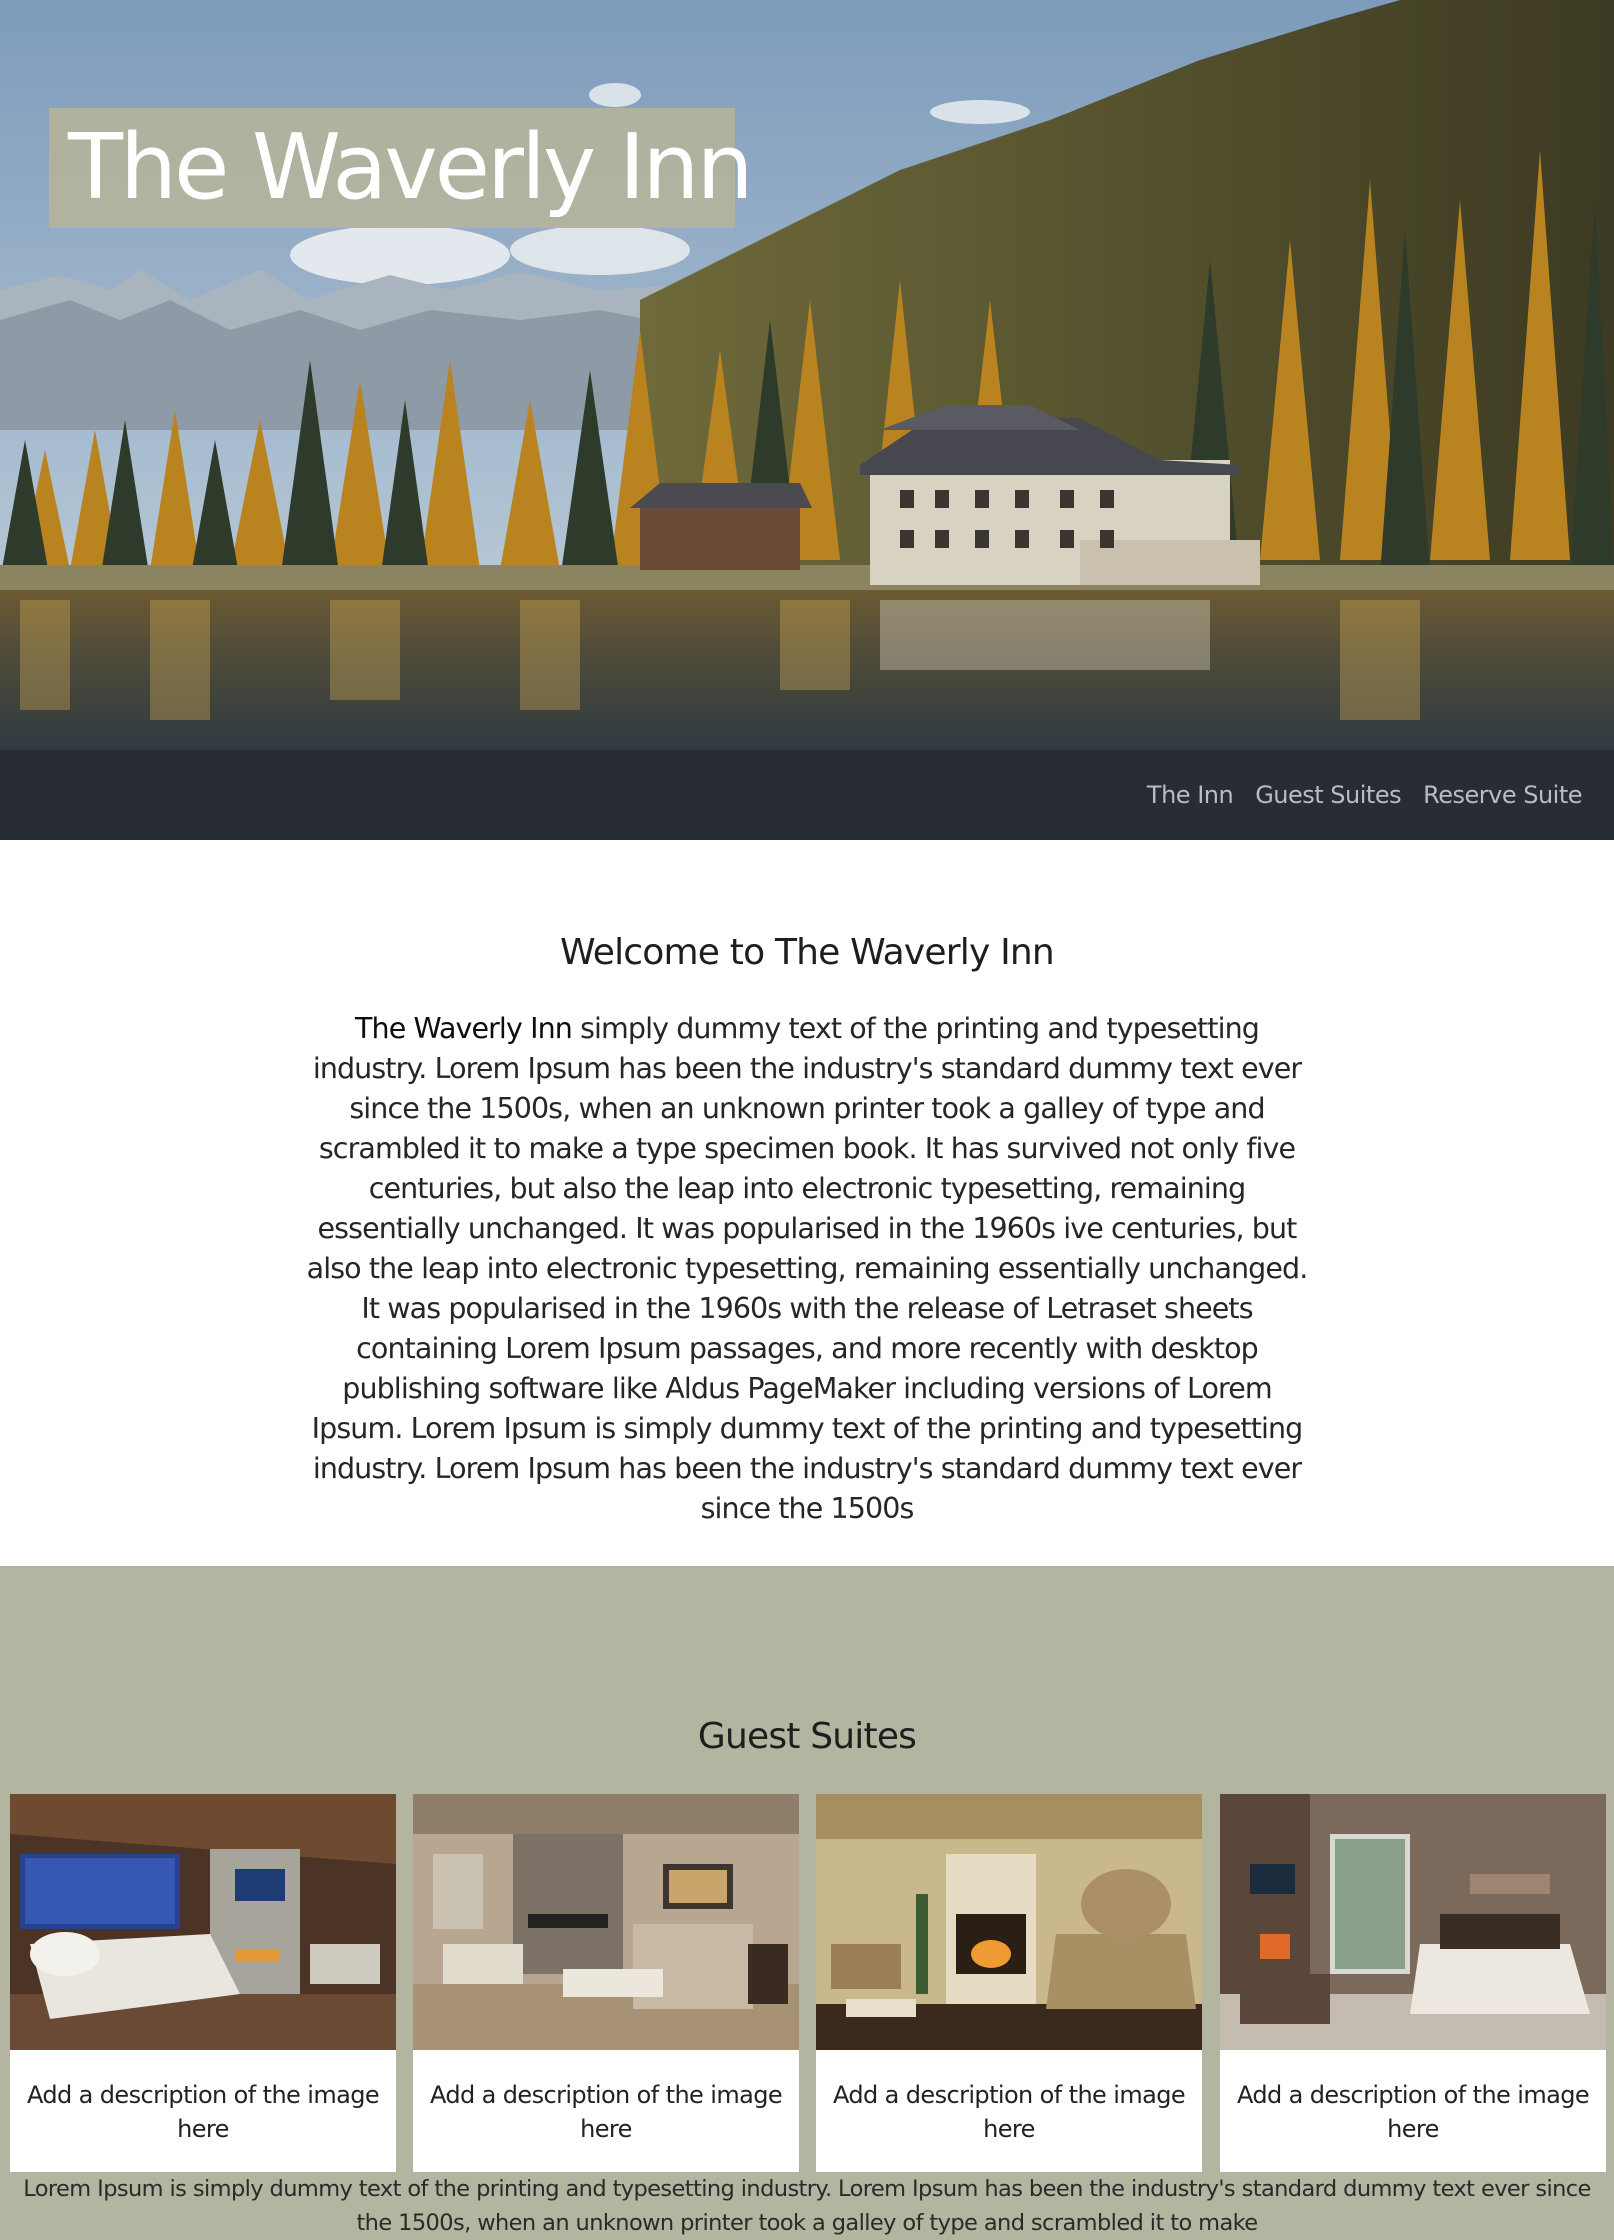 The height and width of the screenshot is (2240, 1614). What do you see at coordinates (1328, 795) in the screenshot?
I see `nav-link-guest-suites: Guest Suites` at bounding box center [1328, 795].